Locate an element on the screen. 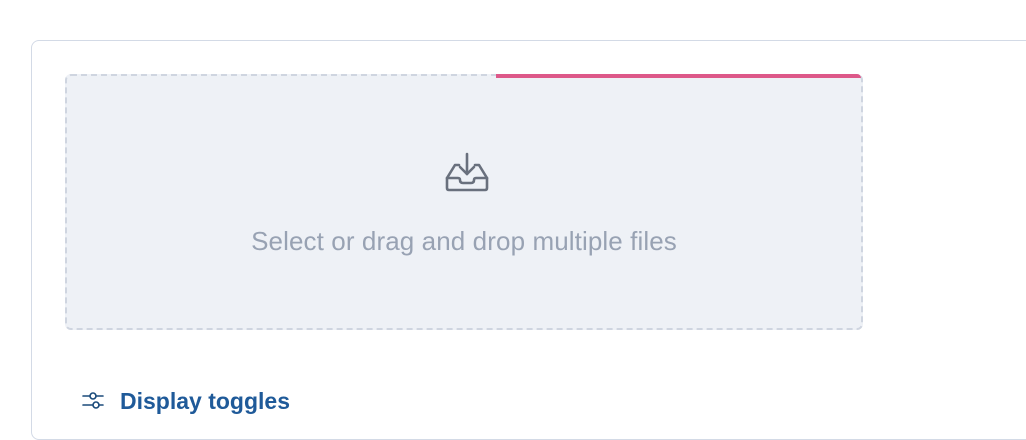 This screenshot has height=440, width=1026. upload-progress-fill is located at coordinates (678, 76).